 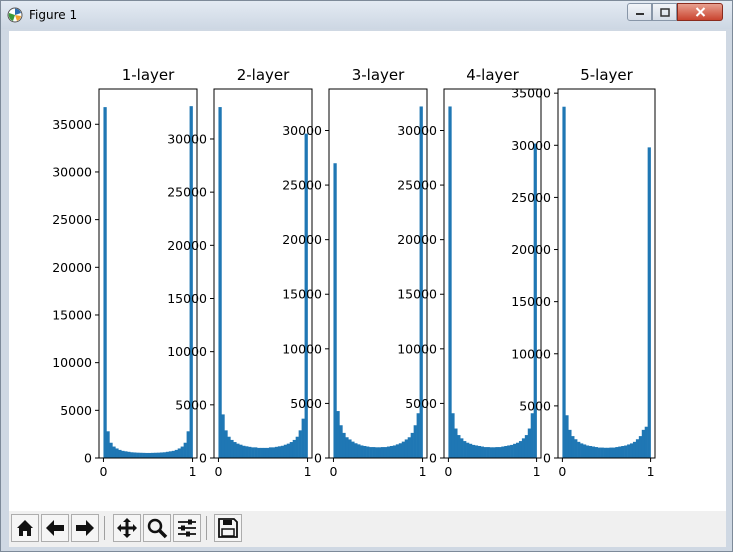 I want to click on close-icon, so click(x=700, y=12).